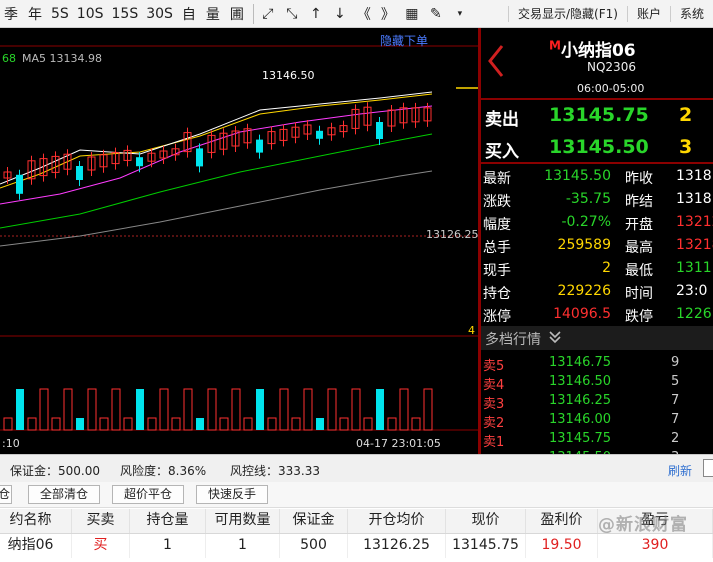 This screenshot has width=713, height=562. What do you see at coordinates (11, 14) in the screenshot?
I see `period-season-button: 季` at bounding box center [11, 14].